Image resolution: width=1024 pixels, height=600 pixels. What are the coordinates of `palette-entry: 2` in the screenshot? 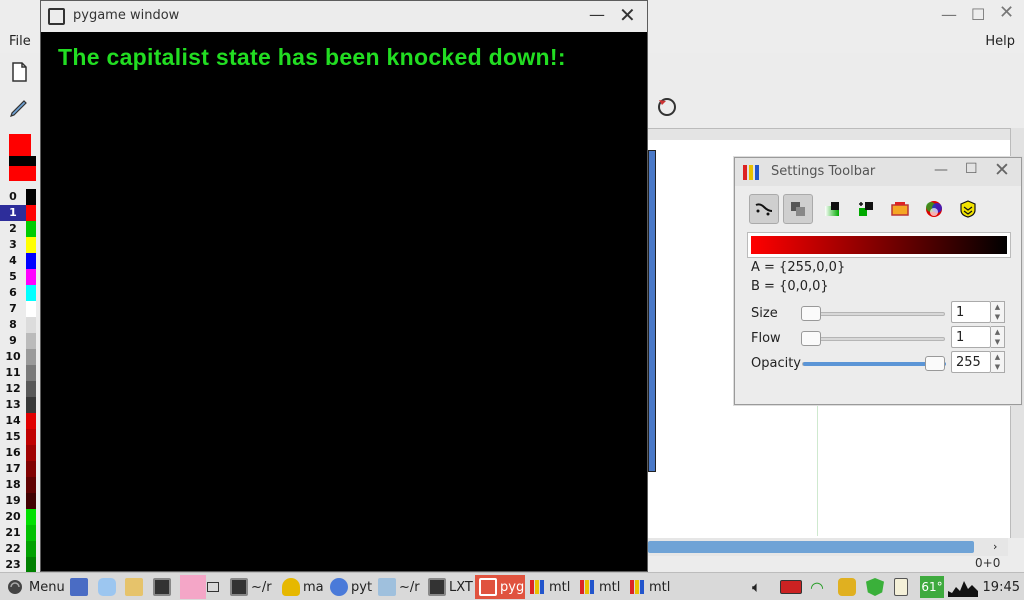 It's located at (19, 229).